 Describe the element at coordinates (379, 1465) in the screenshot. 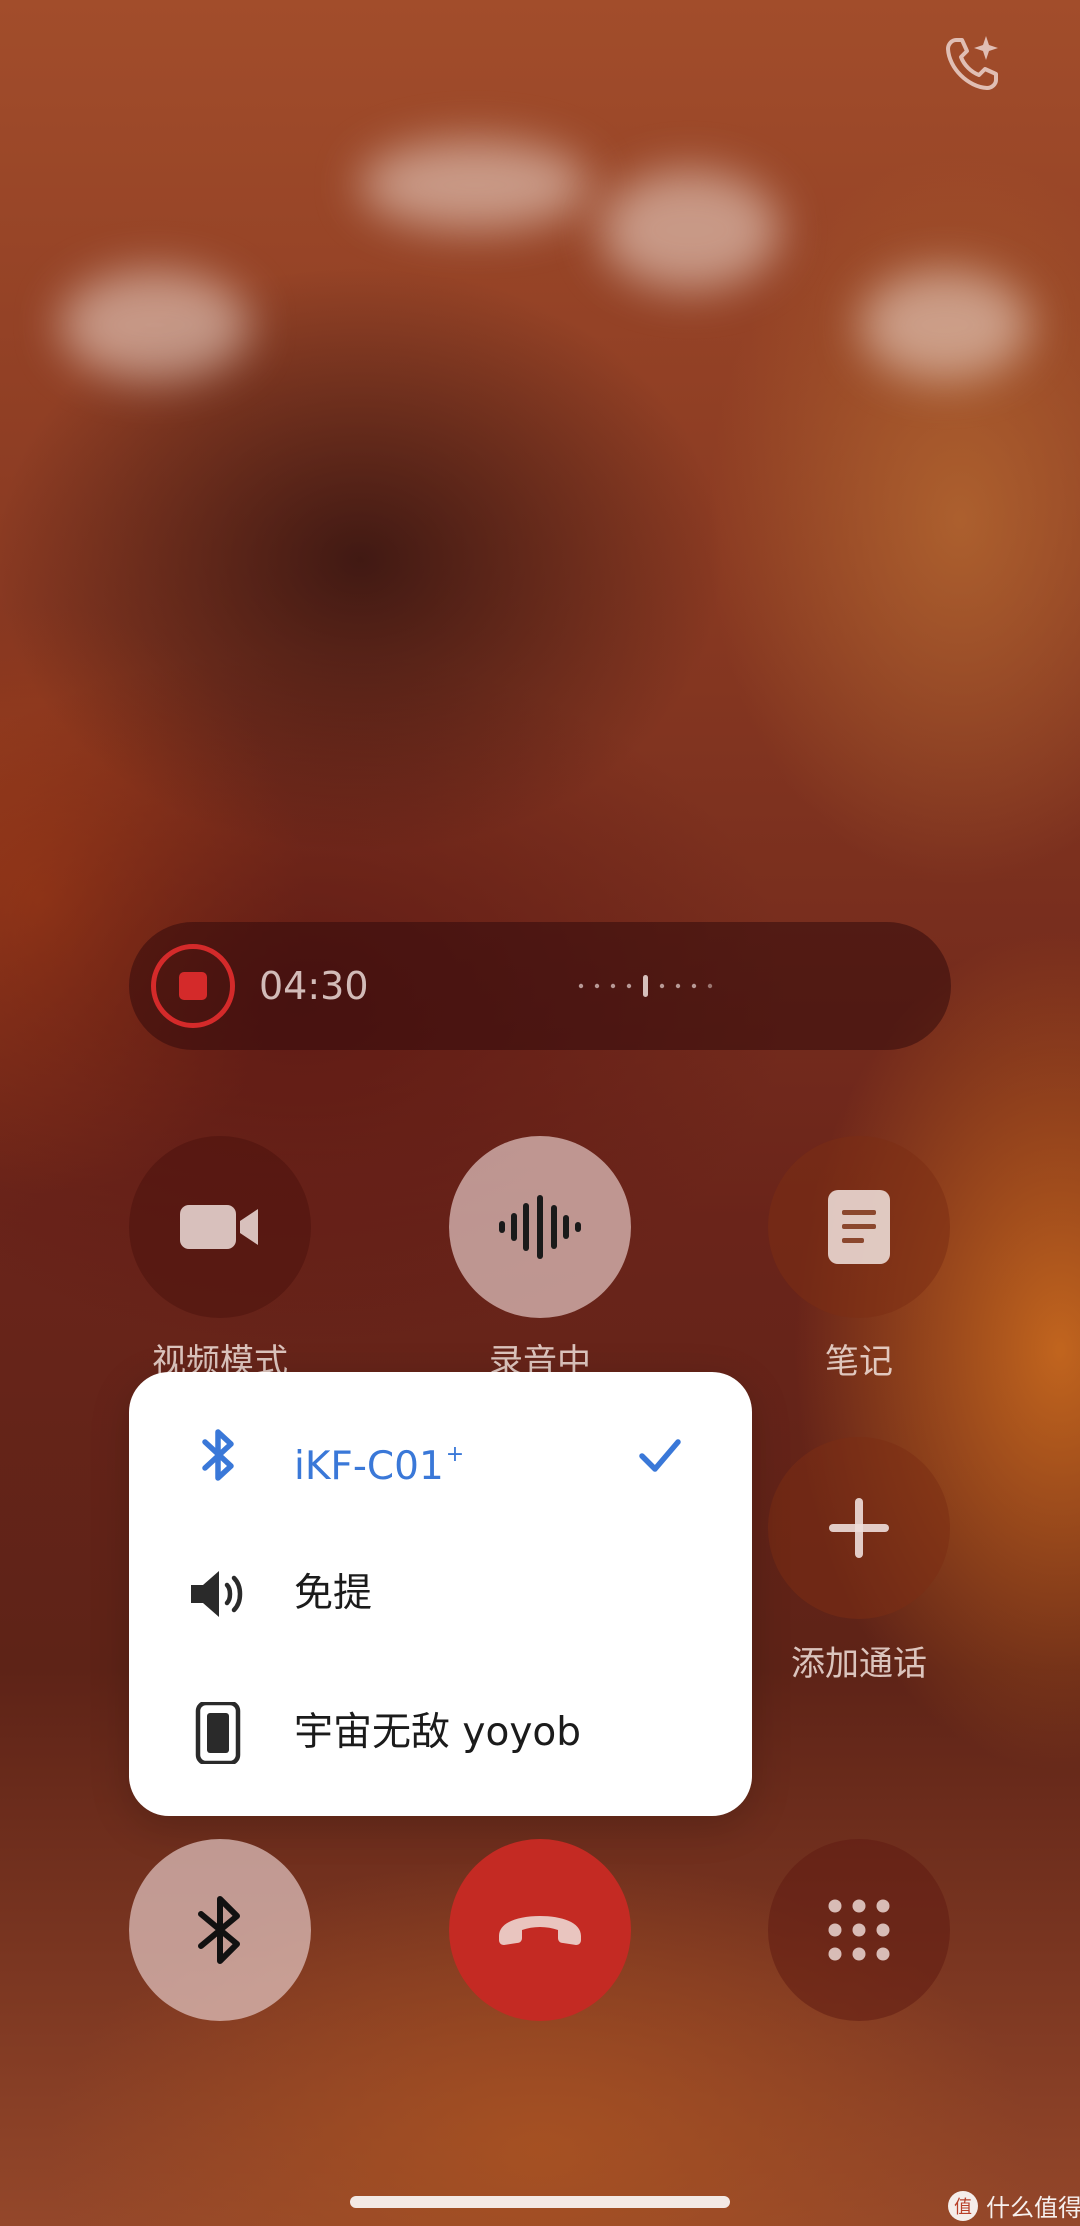

I see `bluetooth-device-name: iKF-C01+` at that location.